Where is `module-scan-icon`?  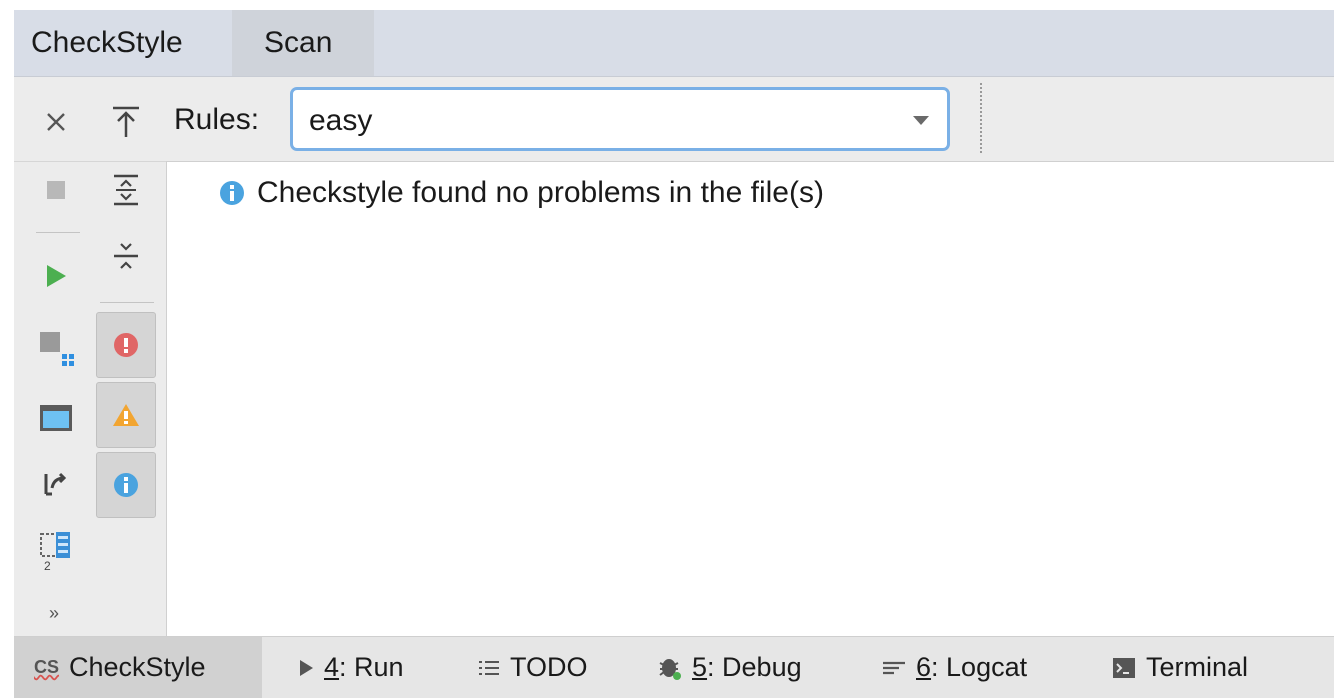 module-scan-icon is located at coordinates (56, 348).